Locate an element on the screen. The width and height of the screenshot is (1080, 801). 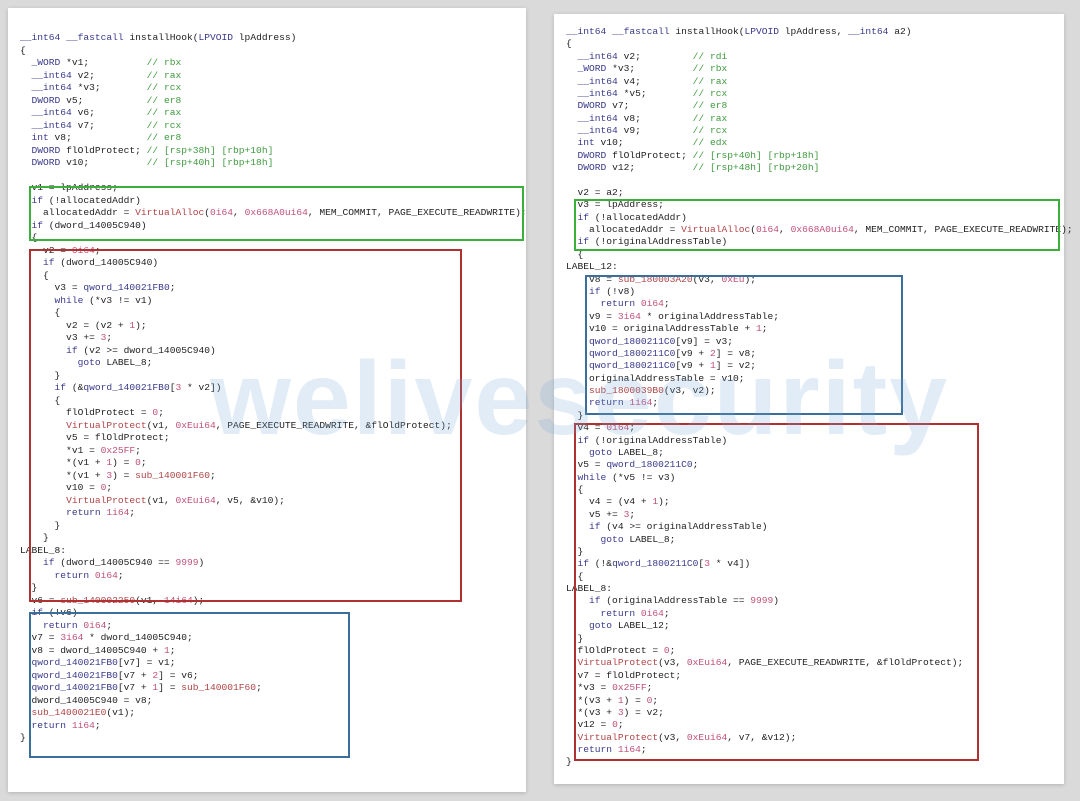
code-line: DWORD v7; // er8 is located at coordinates (652, 106).